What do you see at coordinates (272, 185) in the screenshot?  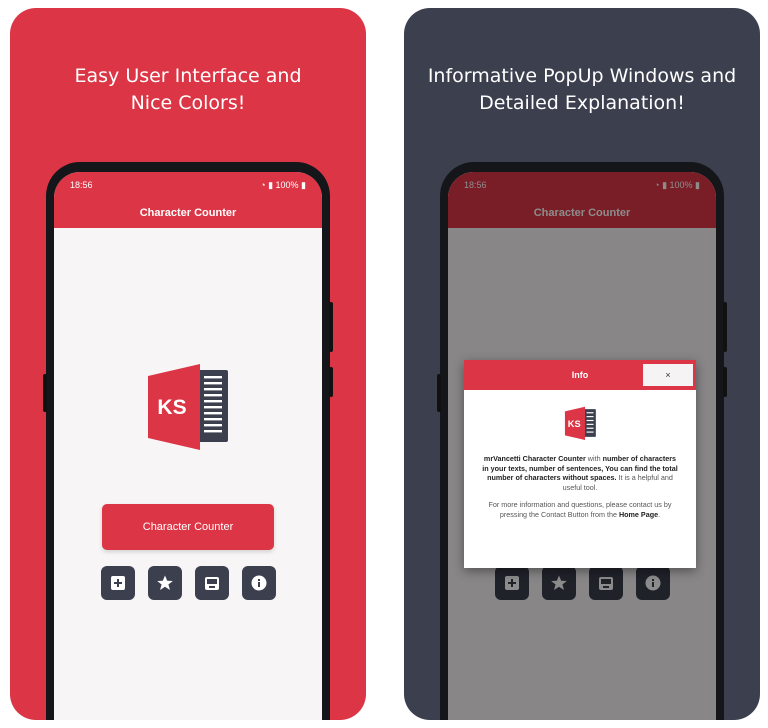 I see `signal-icon: ▮` at bounding box center [272, 185].